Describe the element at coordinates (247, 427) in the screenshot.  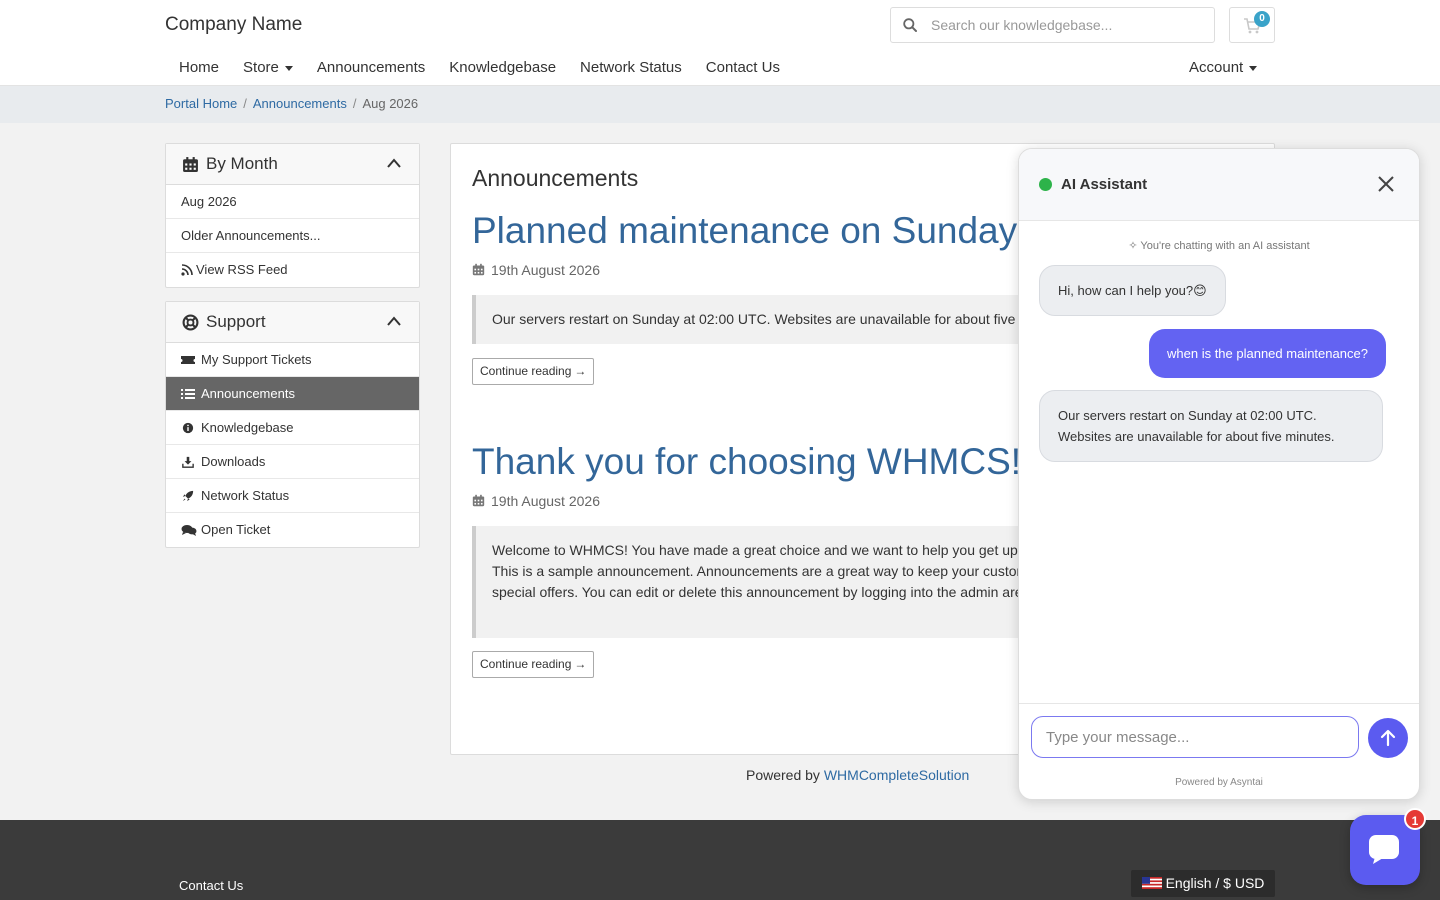
I see `sidebar-item-label: Knowledgebase` at that location.